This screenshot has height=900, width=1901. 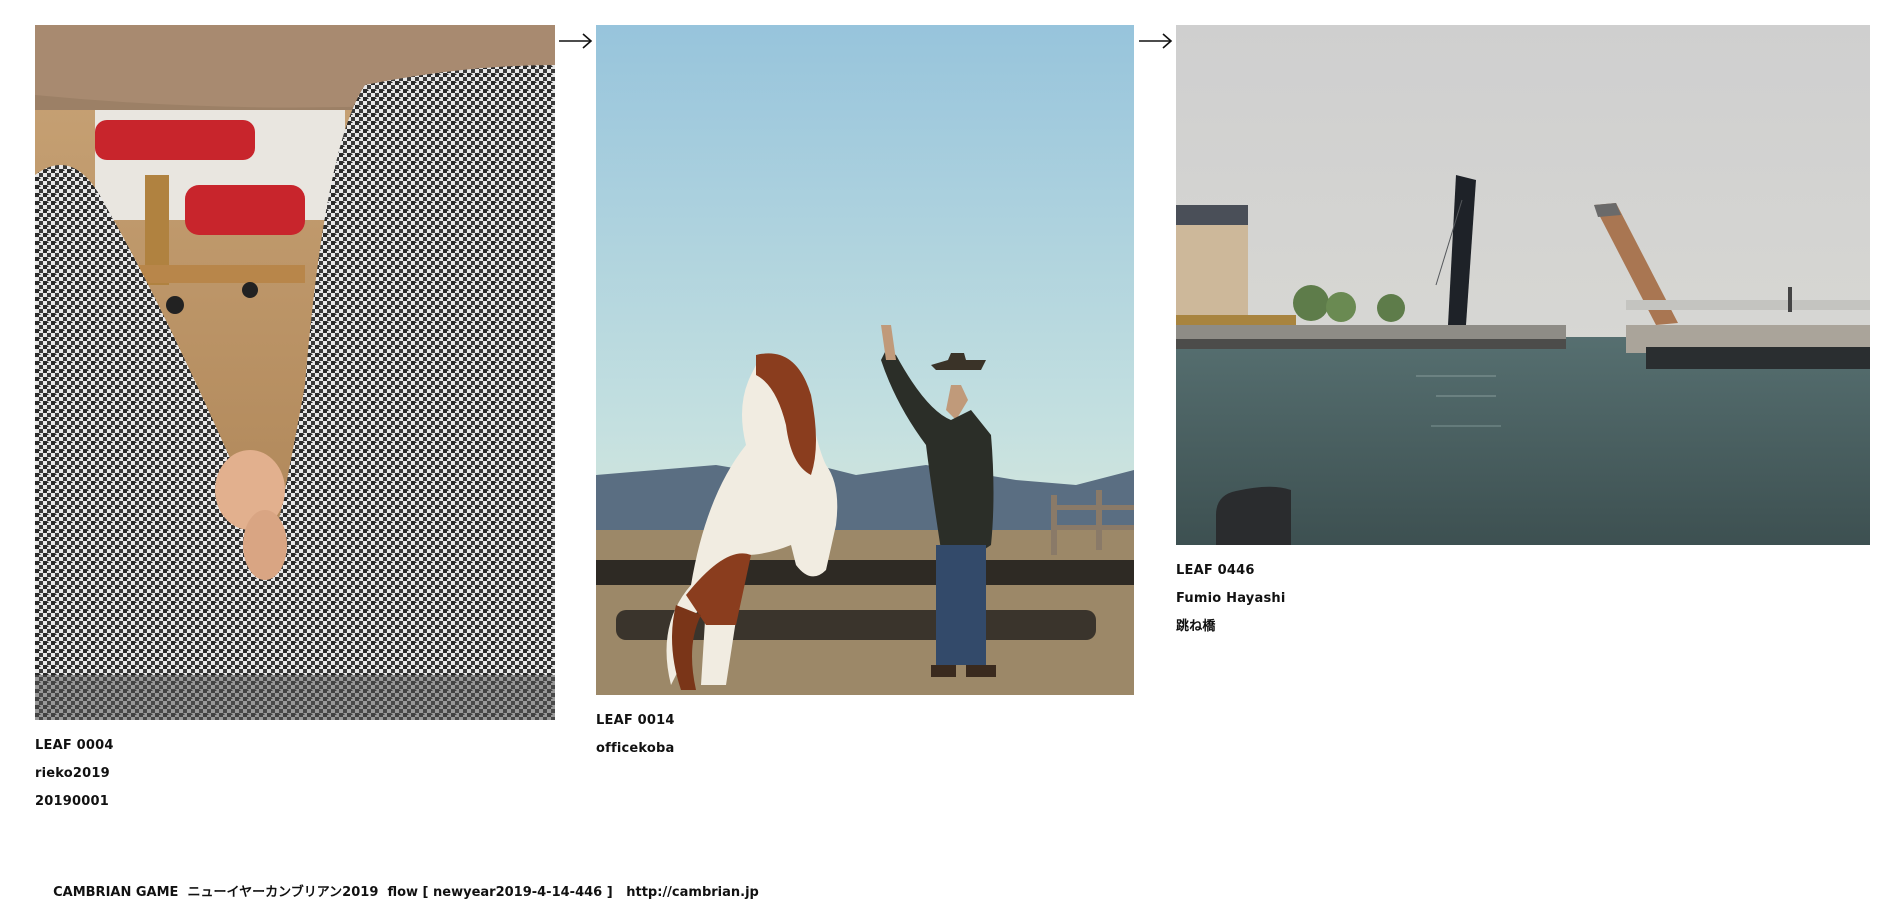 I want to click on leaf-author: rieko2019, so click(x=295, y=774).